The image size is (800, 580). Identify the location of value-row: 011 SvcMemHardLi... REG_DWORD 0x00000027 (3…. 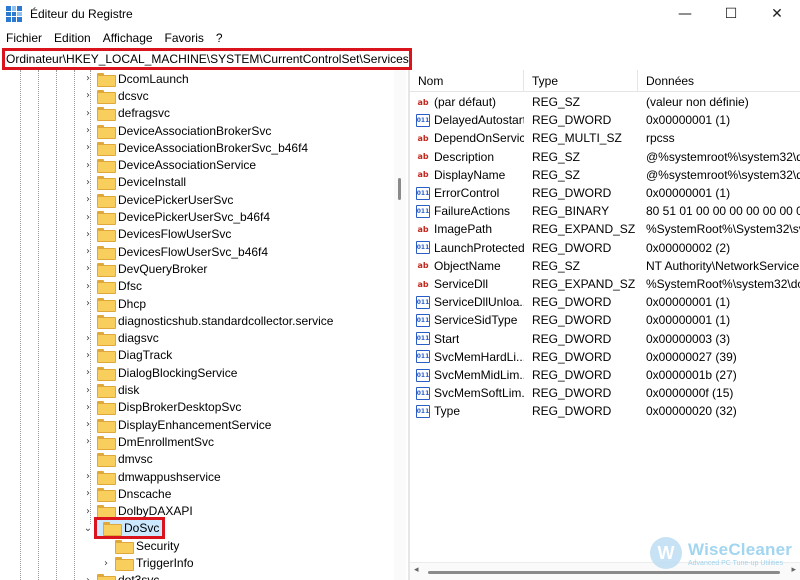
(605, 357).